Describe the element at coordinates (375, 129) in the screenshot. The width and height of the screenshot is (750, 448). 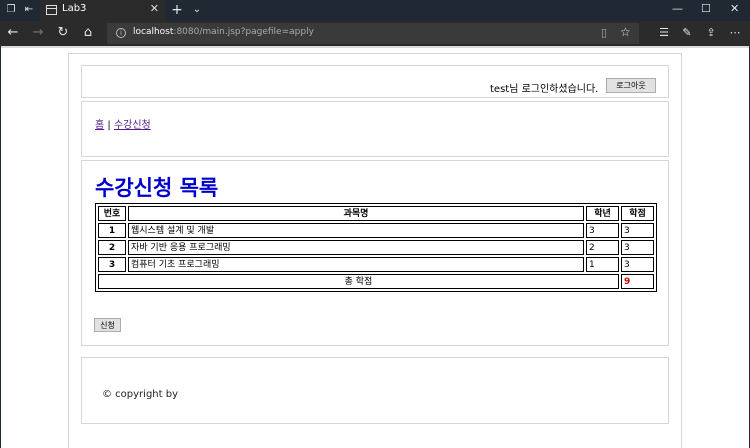
I see `nav-section: 홈 | 수강신청` at that location.